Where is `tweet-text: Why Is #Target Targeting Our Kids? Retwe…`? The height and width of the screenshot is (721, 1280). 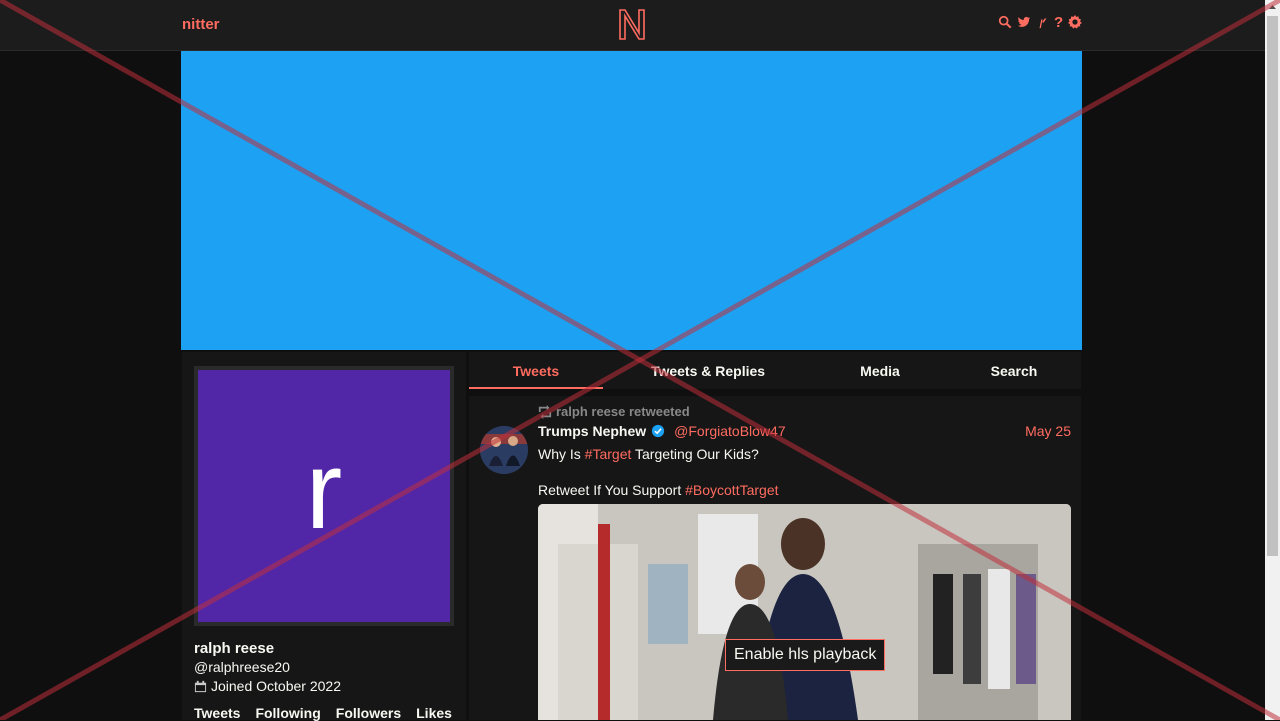
tweet-text: Why Is #Target Targeting Our Kids? Retwe… is located at coordinates (658, 472).